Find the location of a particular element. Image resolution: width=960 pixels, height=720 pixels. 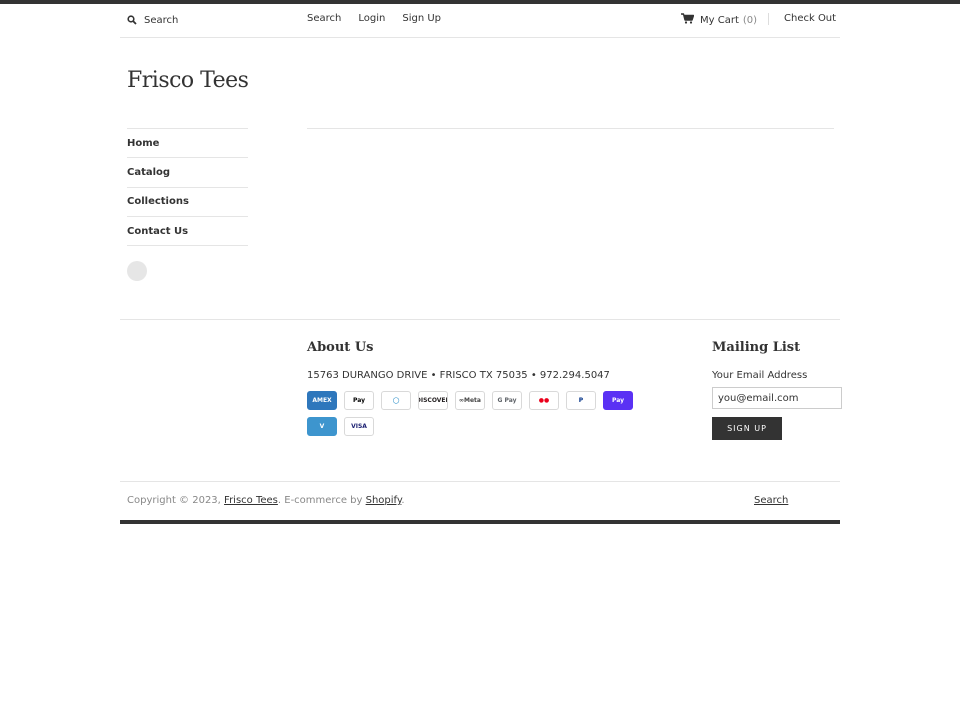

mastercard-icon: ●● is located at coordinates (544, 400).